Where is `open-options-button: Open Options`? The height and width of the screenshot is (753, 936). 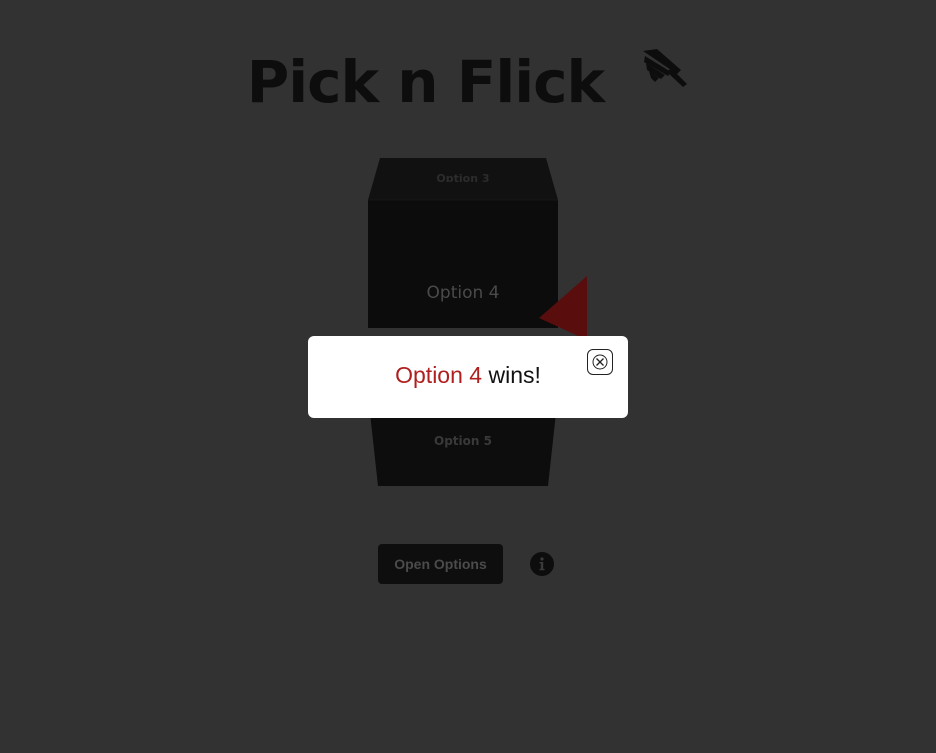
open-options-button: Open Options is located at coordinates (440, 564).